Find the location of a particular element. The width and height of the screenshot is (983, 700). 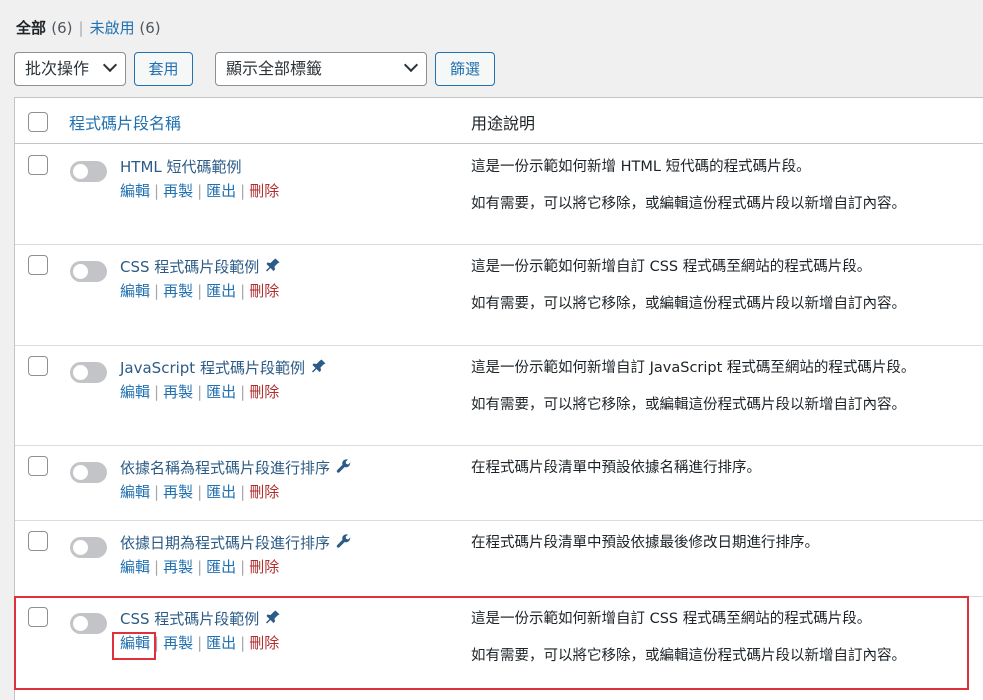

description-line-1: 這是一份示範如何新增自訂 CSS 程式碼至網站的程式碼片段。 is located at coordinates (671, 267).